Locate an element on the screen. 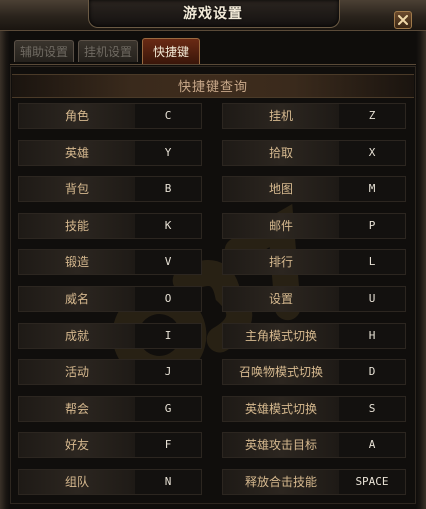 The height and width of the screenshot is (509, 426). shortcut-action-label: 成就 is located at coordinates (77, 336).